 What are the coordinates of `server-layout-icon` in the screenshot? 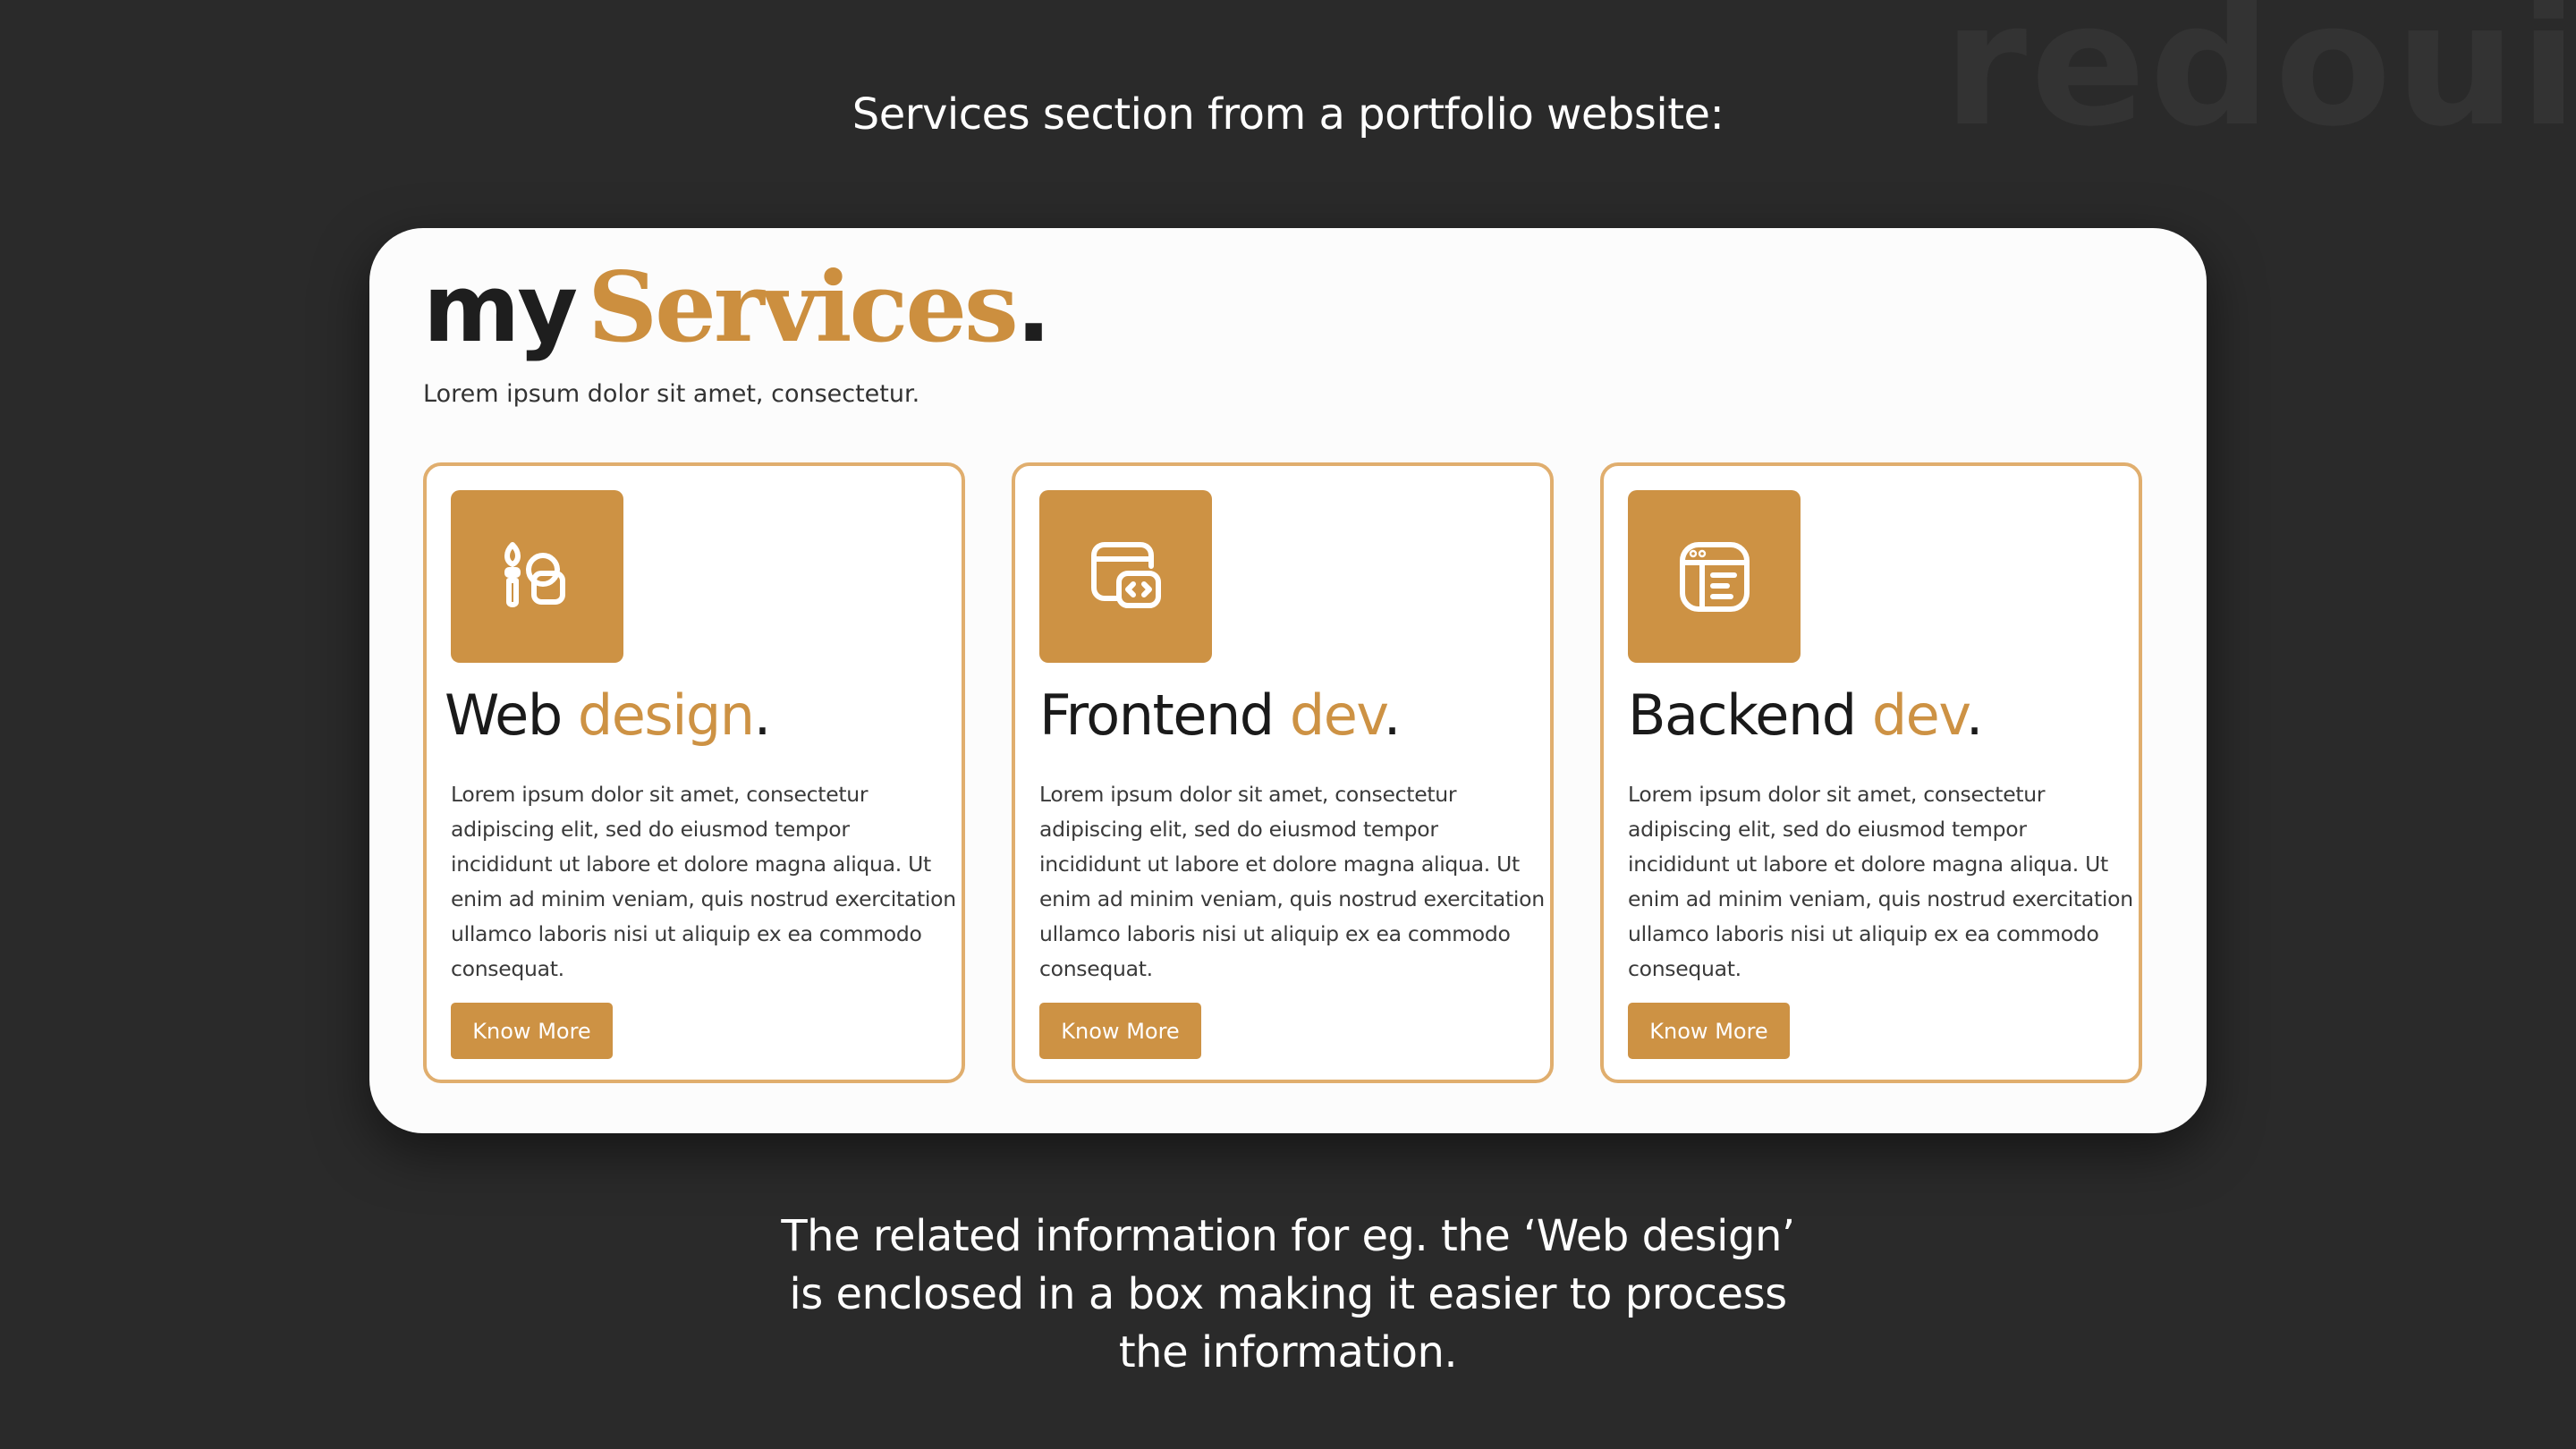 It's located at (1714, 576).